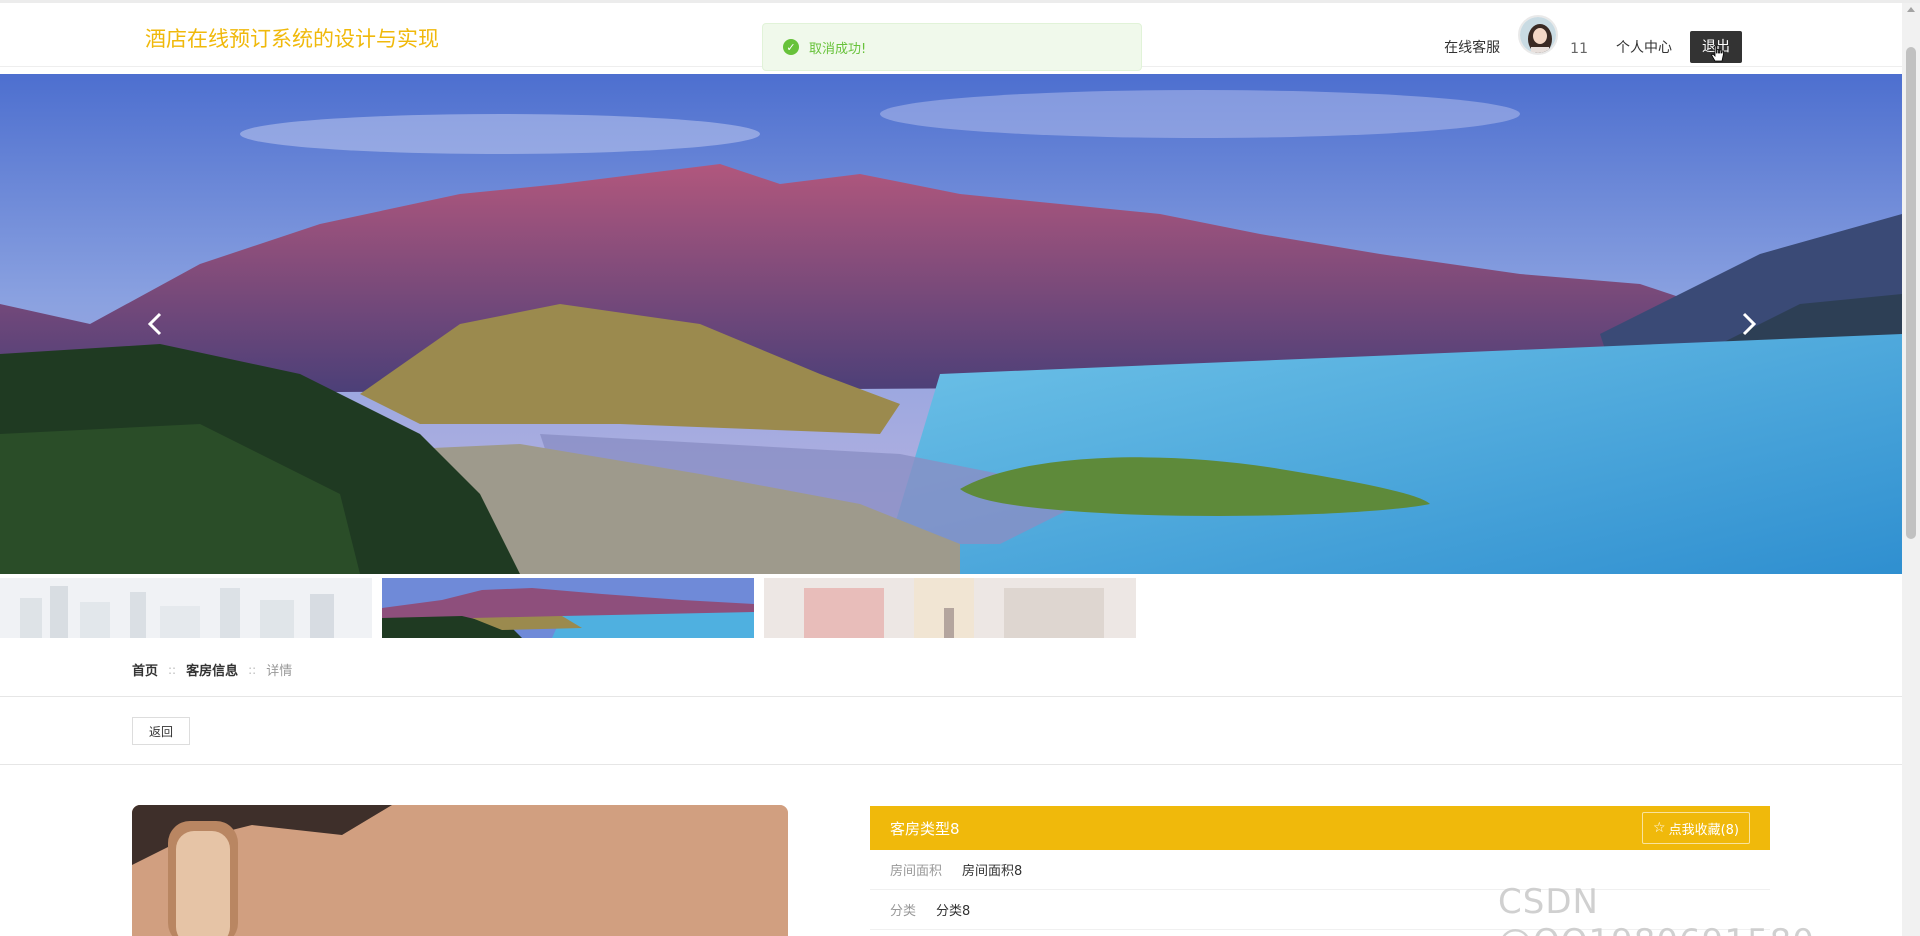 The height and width of the screenshot is (936, 1920). I want to click on hand-cursor-icon, so click(1717, 53).